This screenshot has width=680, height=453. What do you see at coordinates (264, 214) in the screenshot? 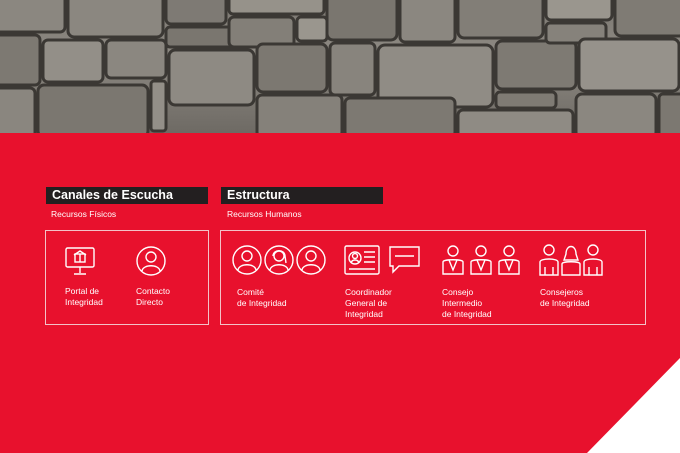
I see `estructura-subtitle: Recursos Humanos` at bounding box center [264, 214].